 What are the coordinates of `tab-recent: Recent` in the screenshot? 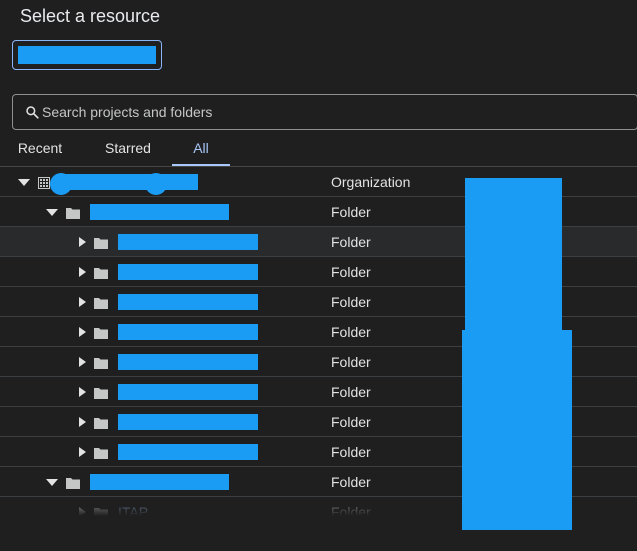 It's located at (40, 149).